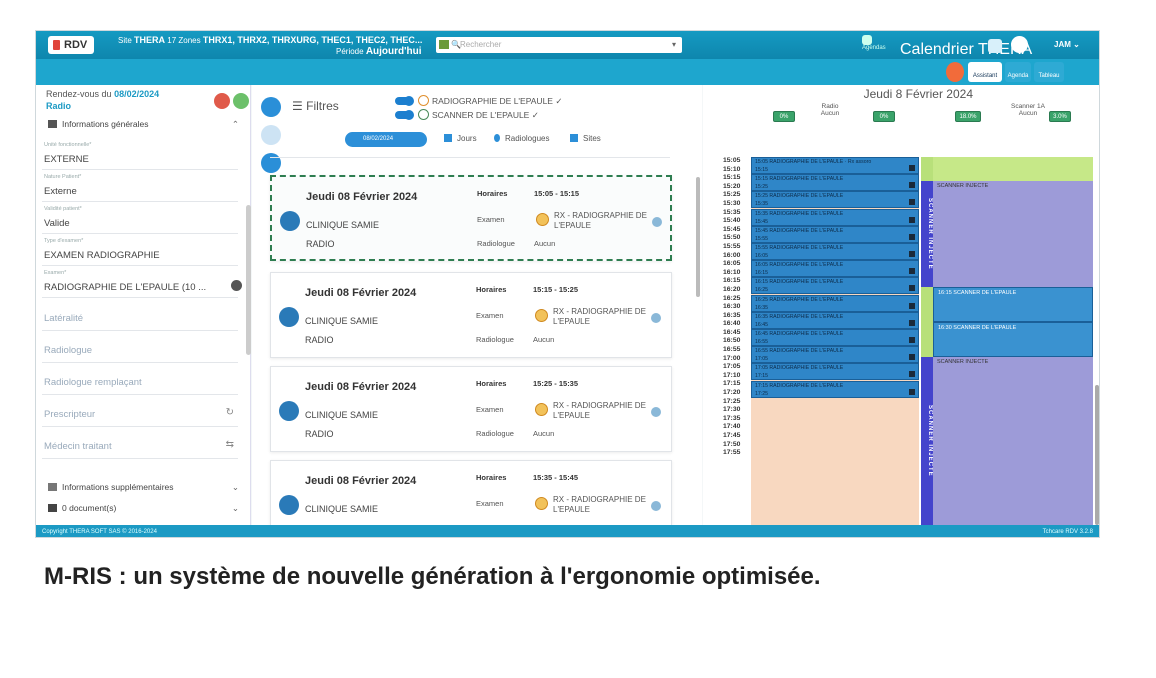  I want to click on radio-appointment: 16:45 RADIOGRAPHIE DE L'EPAULE 16:55, so click(835, 337).